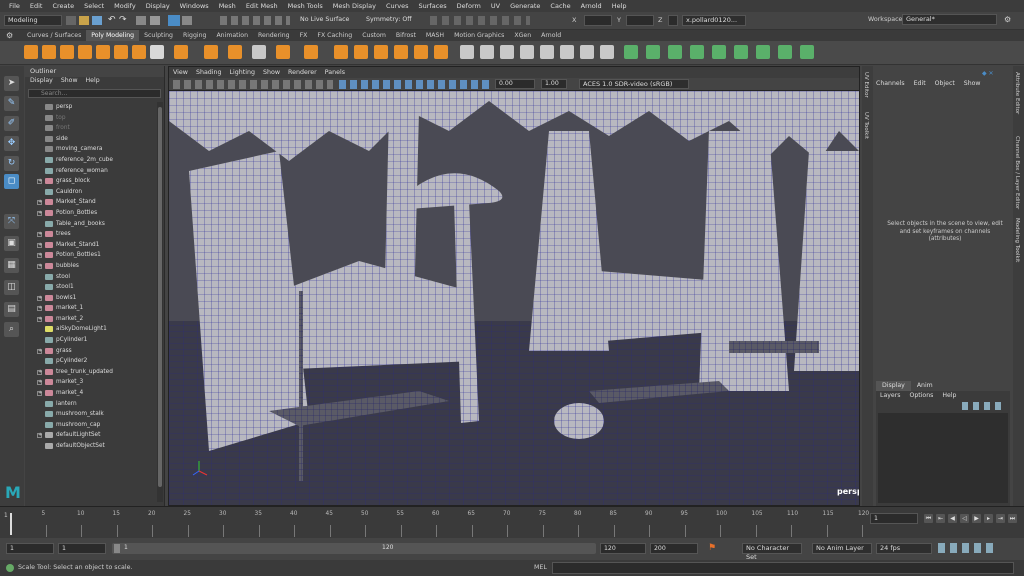 This screenshot has height=576, width=1024. What do you see at coordinates (91, 139) in the screenshot?
I see `outliner-item-side: side` at bounding box center [91, 139].